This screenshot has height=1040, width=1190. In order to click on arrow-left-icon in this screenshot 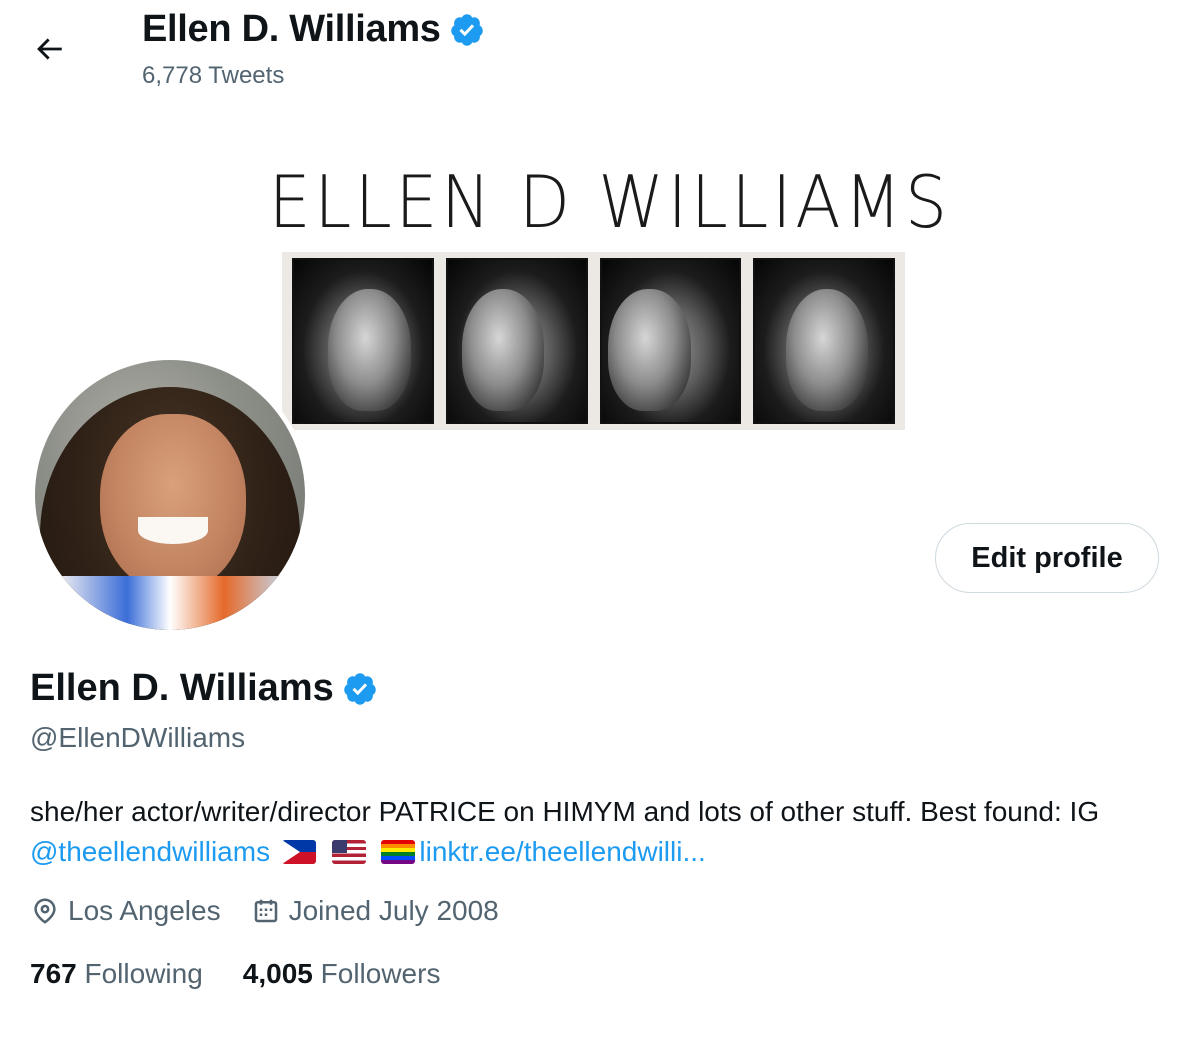, I will do `click(49, 49)`.